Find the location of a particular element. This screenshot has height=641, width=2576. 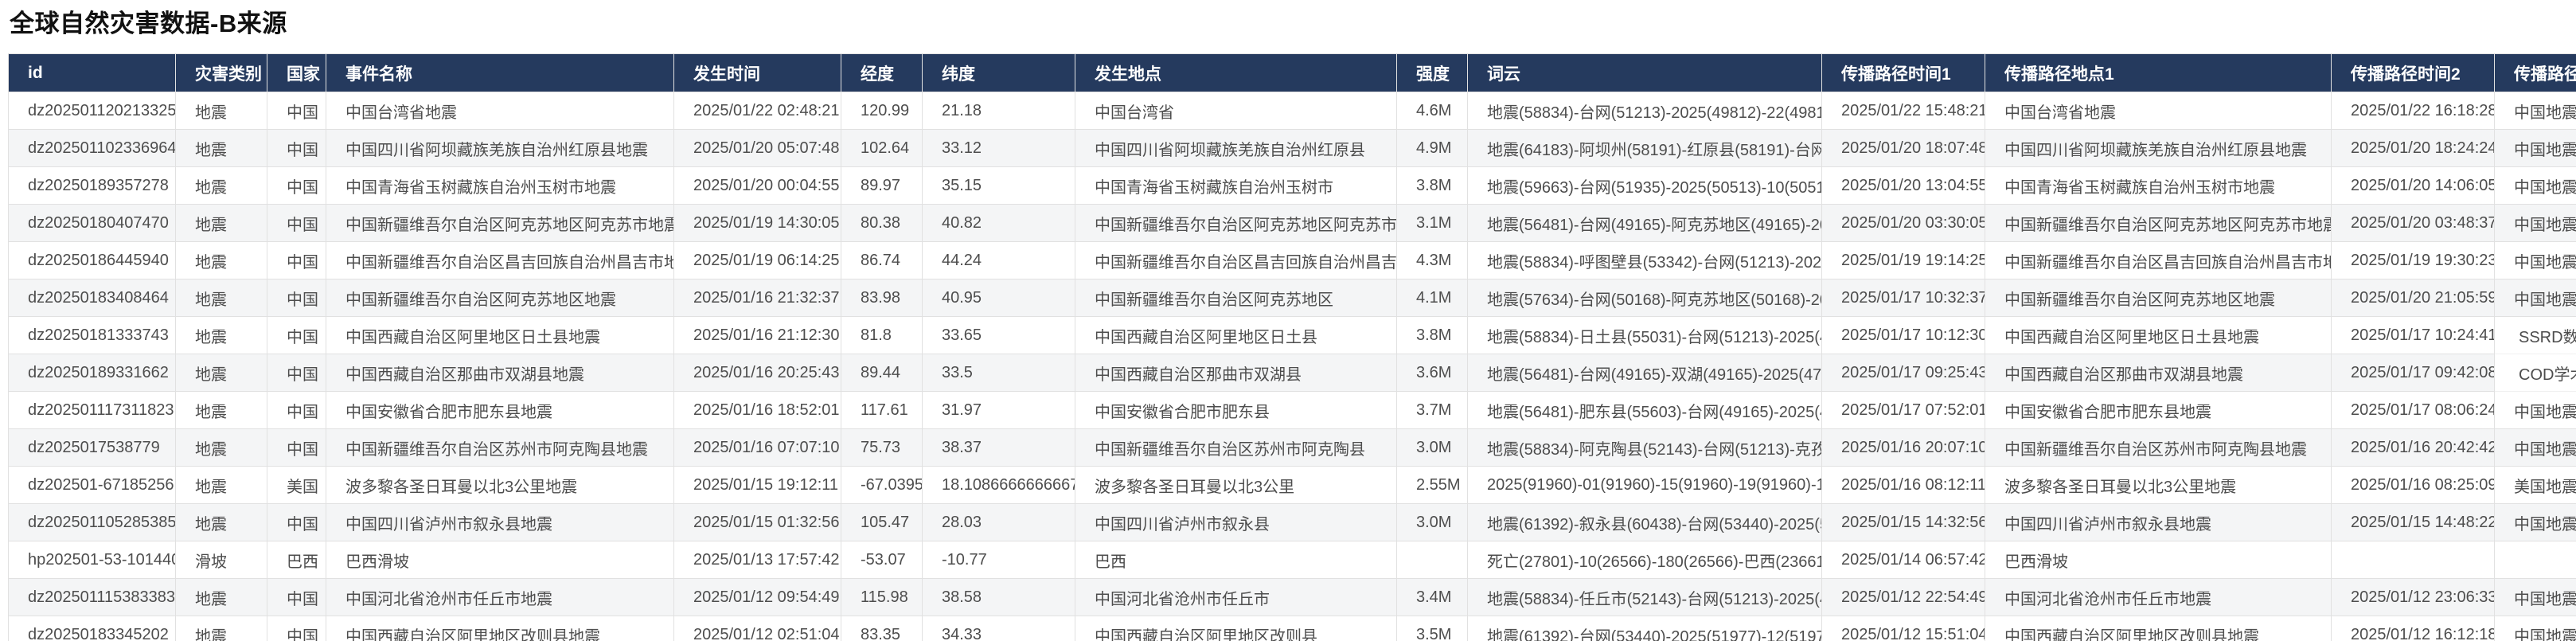

cell-spread_time_1: 2025/01/19 19:14:25 is located at coordinates (1903, 260).